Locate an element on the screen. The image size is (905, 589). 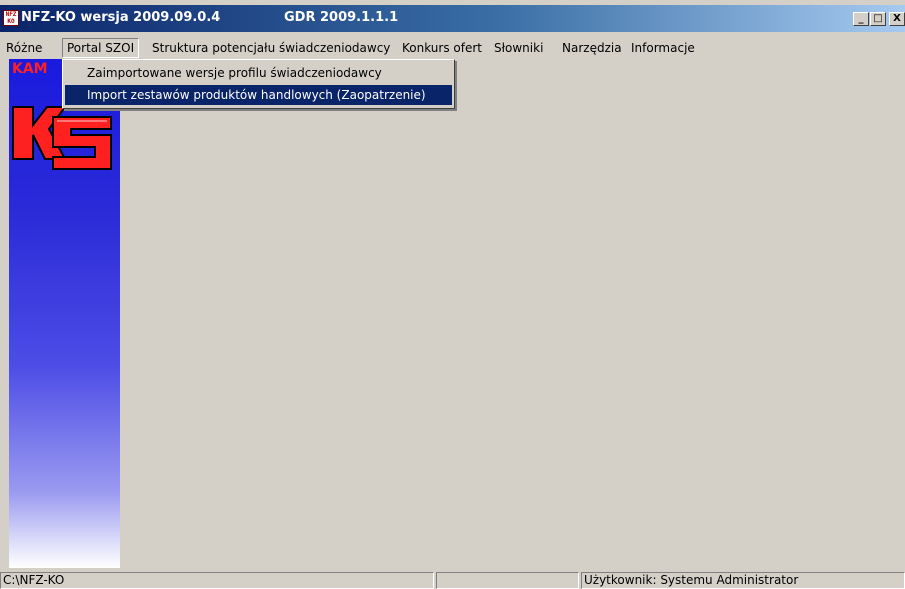
status-user: Użytkownik: Systemu Administrator is located at coordinates (743, 580).